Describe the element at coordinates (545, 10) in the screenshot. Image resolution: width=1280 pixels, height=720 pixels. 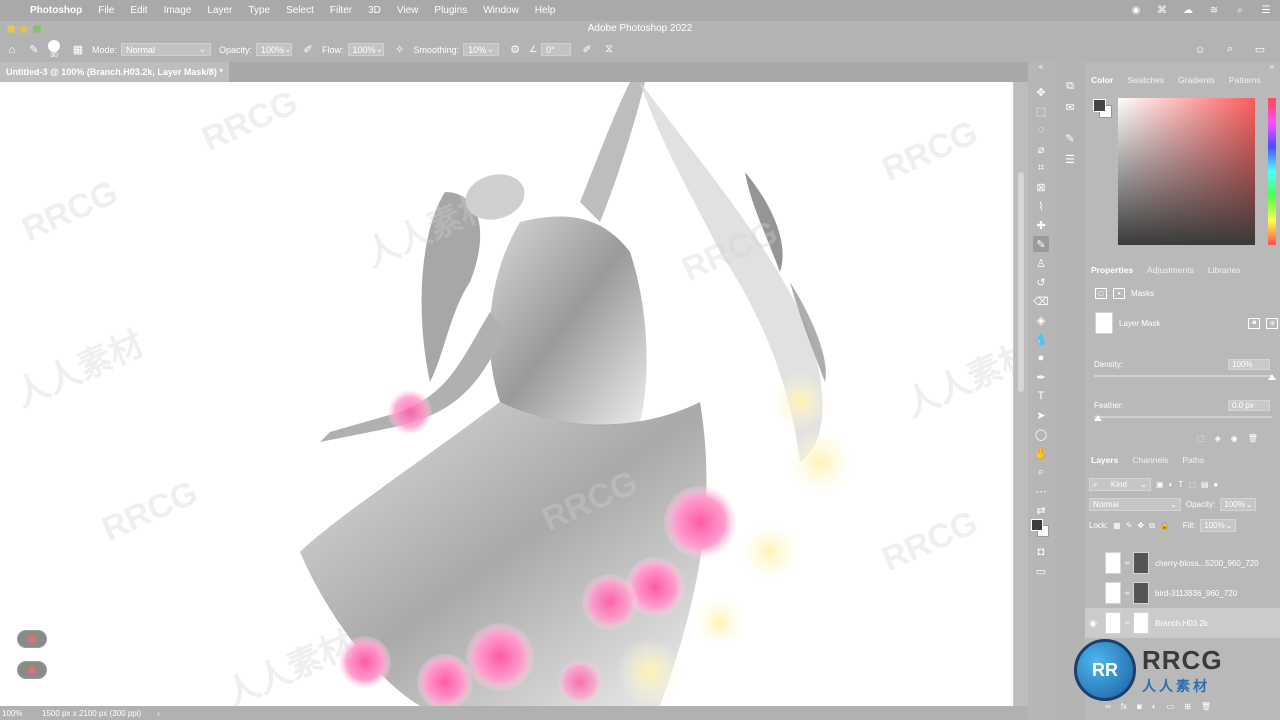
I see `menu-help: Help` at that location.